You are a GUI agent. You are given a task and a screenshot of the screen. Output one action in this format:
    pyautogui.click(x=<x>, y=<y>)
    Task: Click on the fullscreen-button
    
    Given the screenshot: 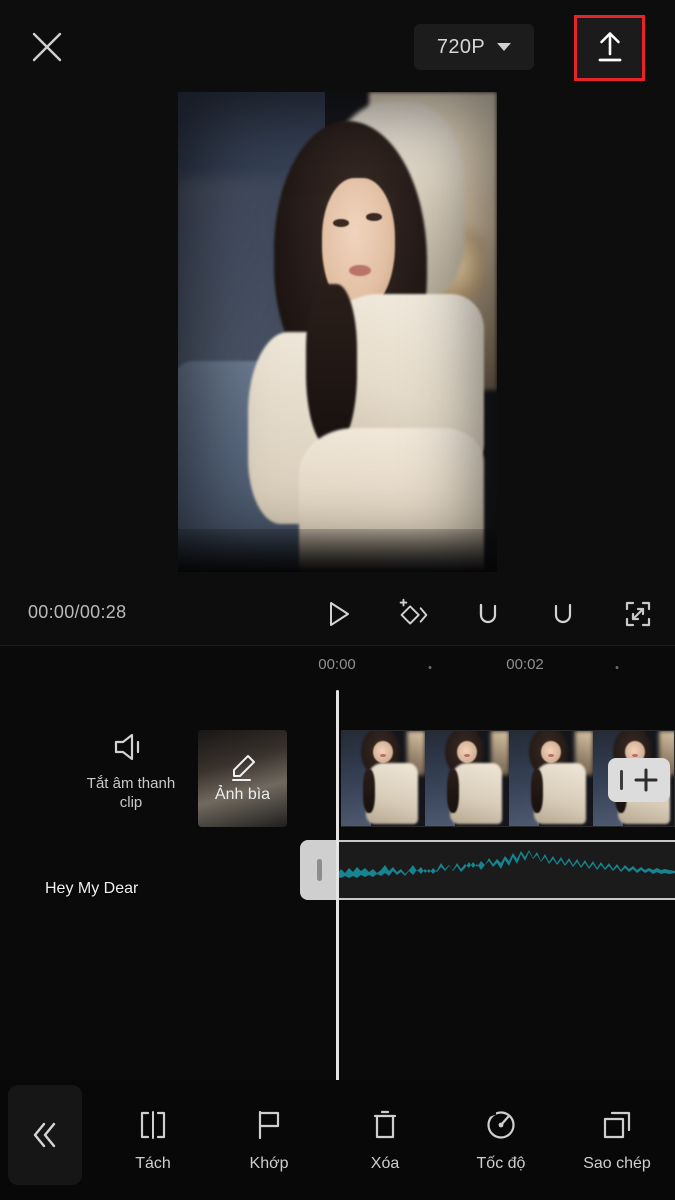 What is the action you would take?
    pyautogui.click(x=638, y=614)
    